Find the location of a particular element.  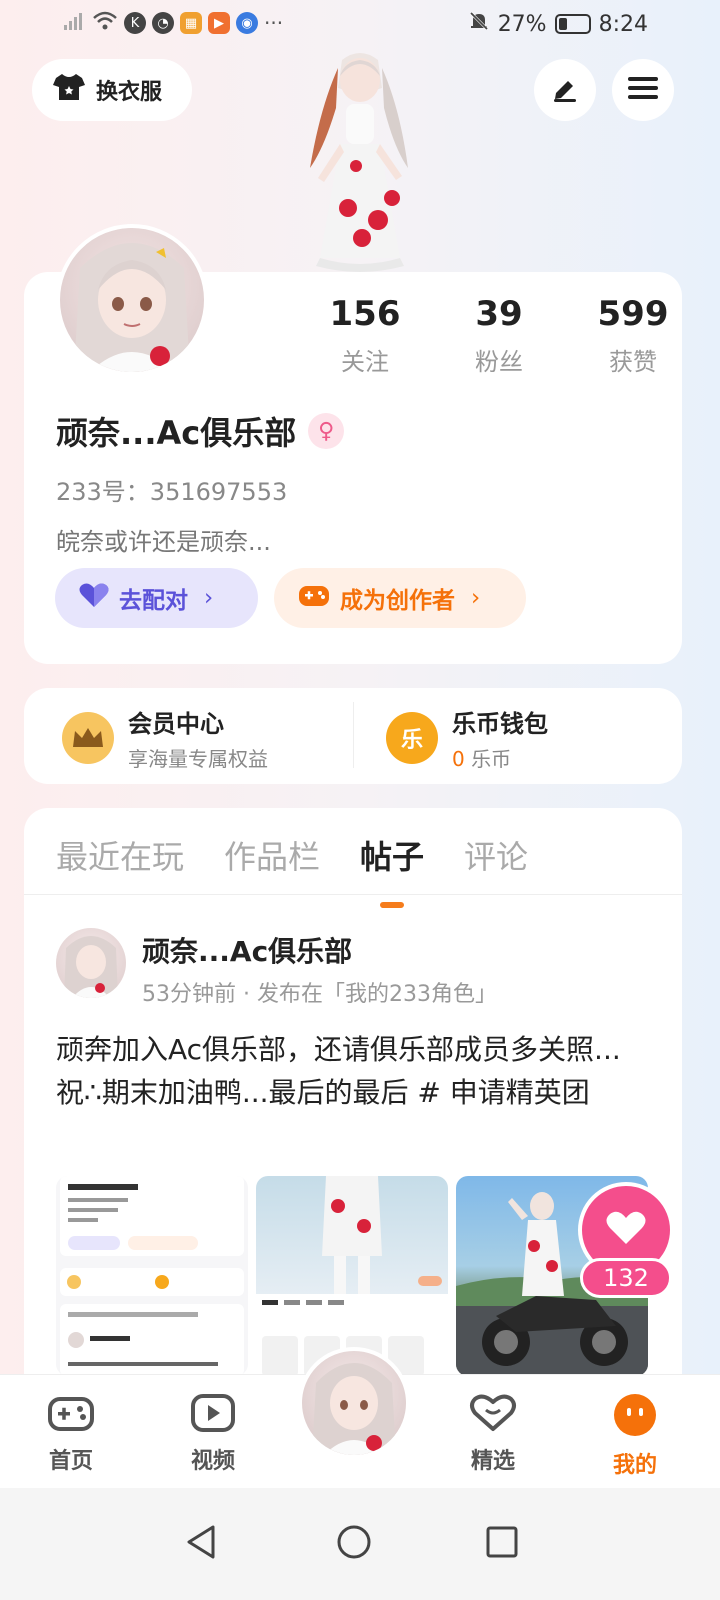

become-creator-label: 成为创作者 is located at coordinates (397, 601).